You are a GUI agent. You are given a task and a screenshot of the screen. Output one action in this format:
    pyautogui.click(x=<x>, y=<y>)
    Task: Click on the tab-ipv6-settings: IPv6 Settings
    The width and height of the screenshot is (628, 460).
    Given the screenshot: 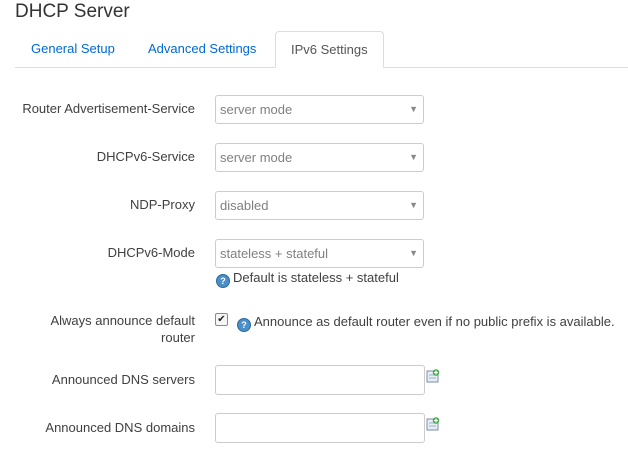 What is the action you would take?
    pyautogui.click(x=329, y=49)
    